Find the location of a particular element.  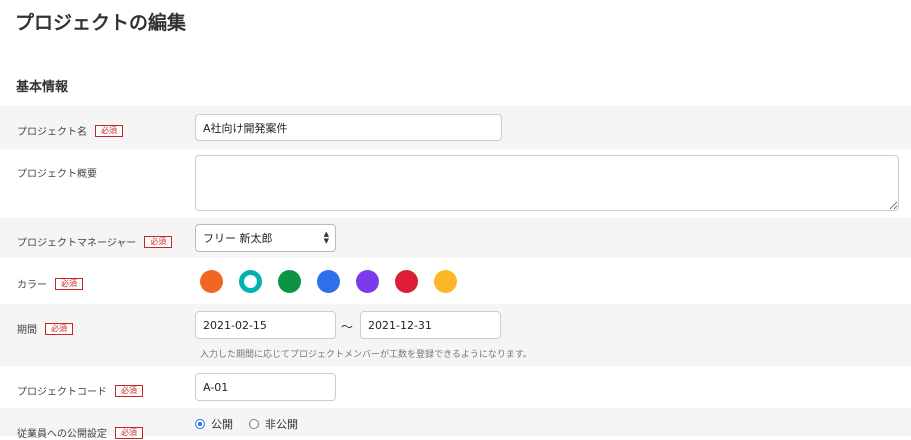

page-title: プロジェクトの編集 is located at coordinates (101, 23).